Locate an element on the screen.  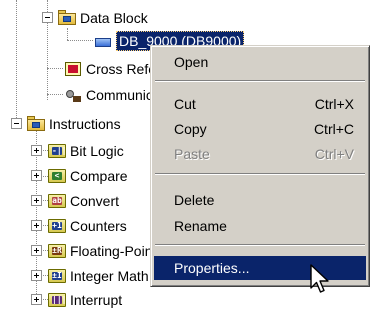
tree-node-compare: < Compare is located at coordinates (87, 175).